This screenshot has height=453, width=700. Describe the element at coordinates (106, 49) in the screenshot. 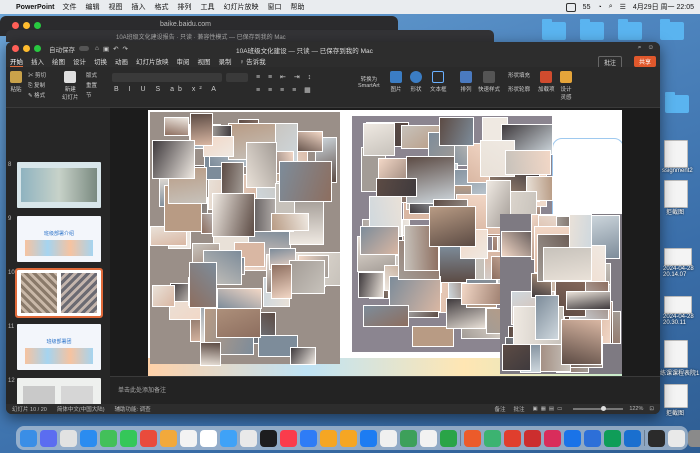

I see `save-icon: ▣` at that location.